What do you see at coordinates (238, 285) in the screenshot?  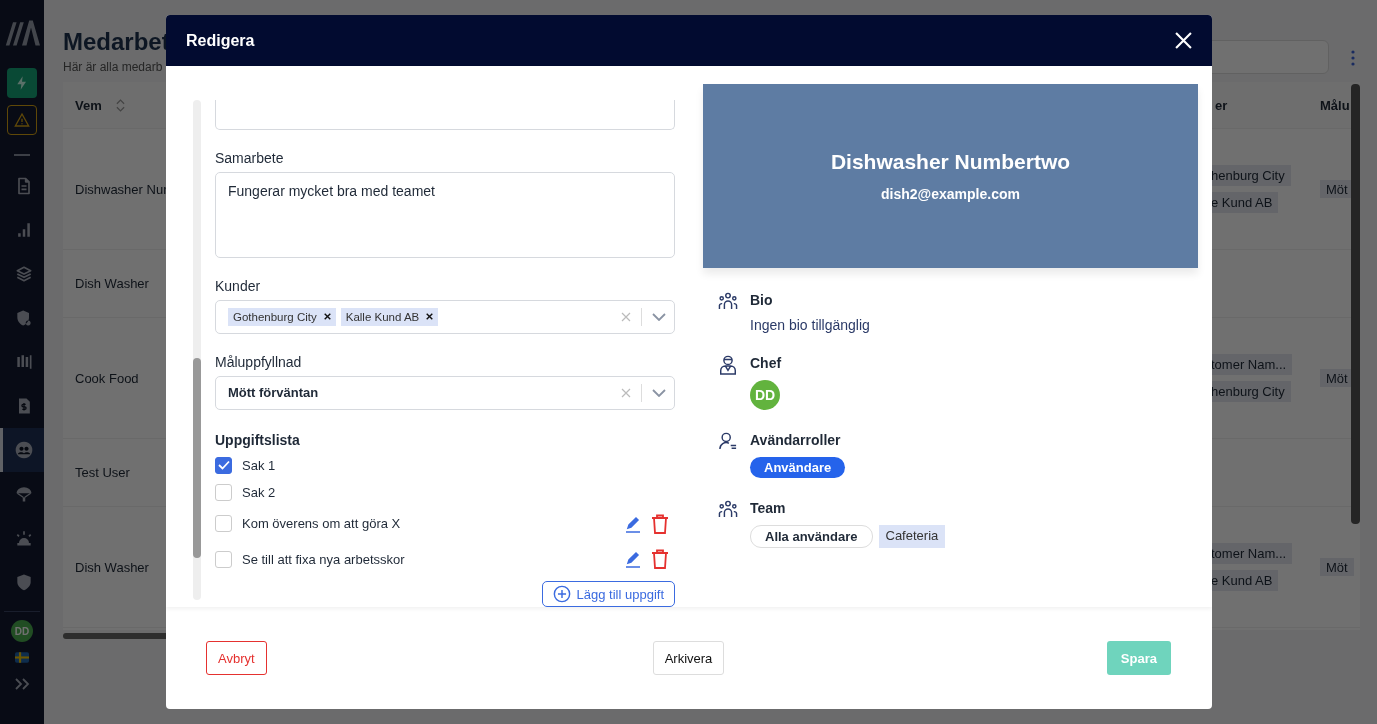 I see `field-label: Kunder` at bounding box center [238, 285].